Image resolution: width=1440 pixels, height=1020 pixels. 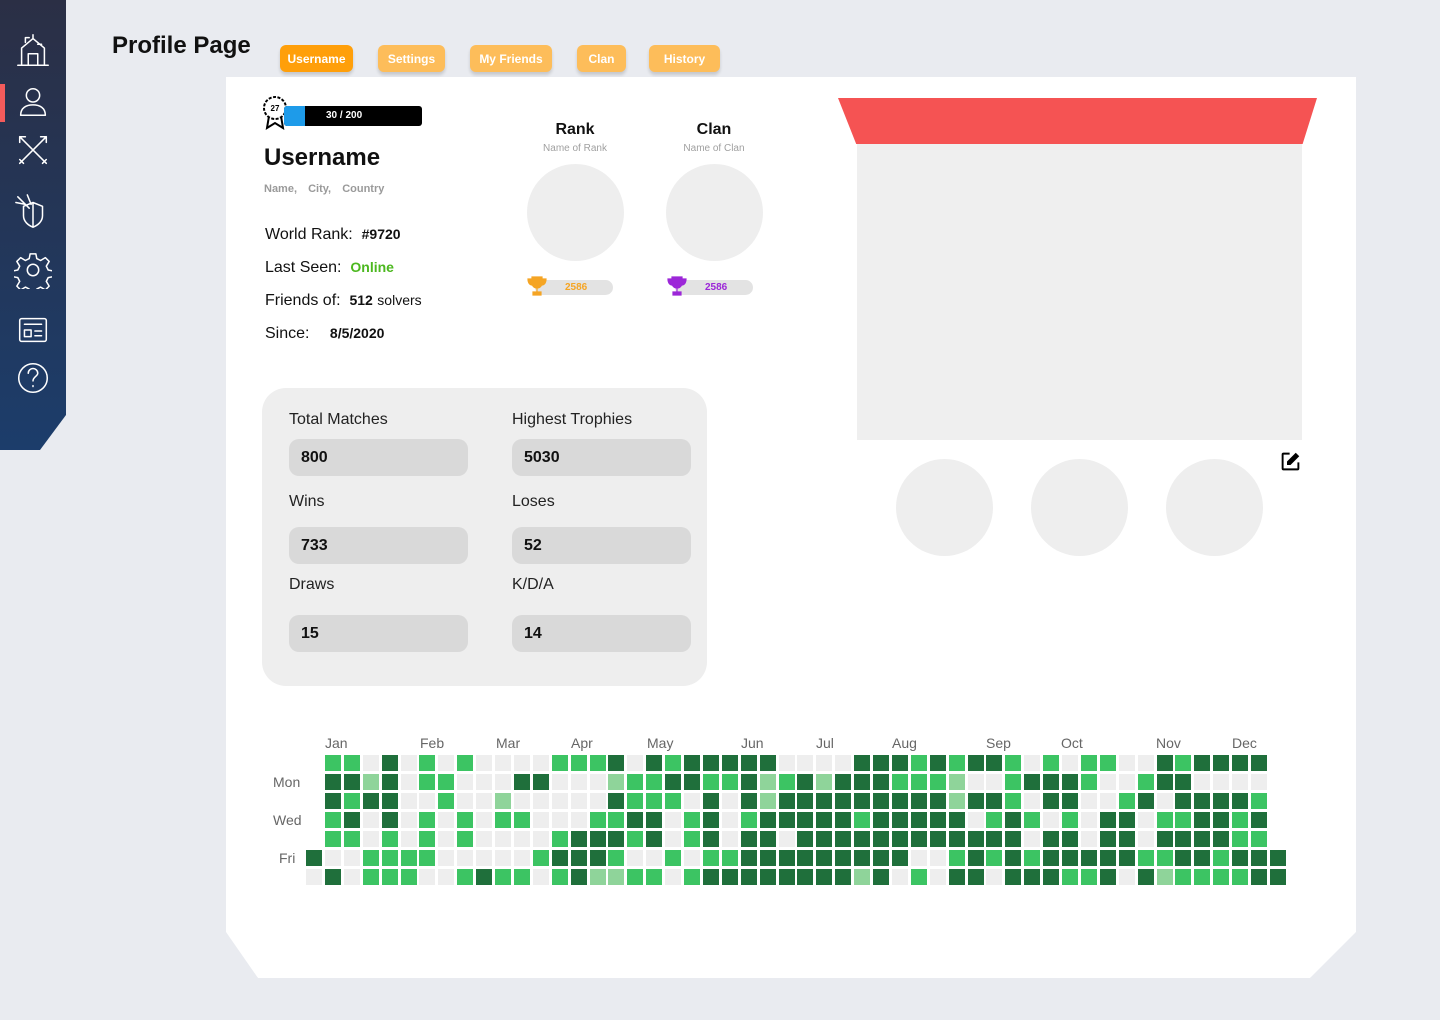 I want to click on xp-progress-bar: 30 / 200, so click(x=353, y=116).